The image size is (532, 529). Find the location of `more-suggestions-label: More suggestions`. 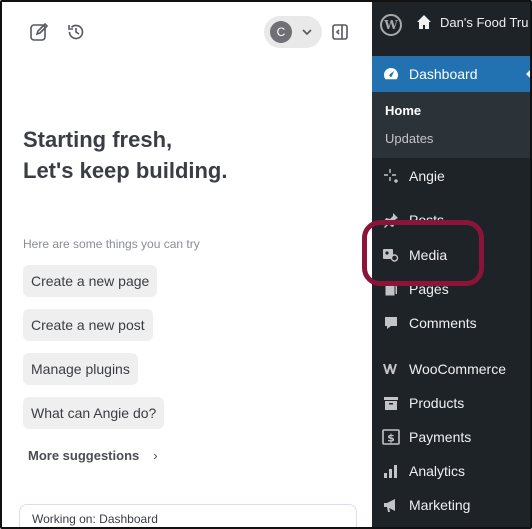

more-suggestions-label: More suggestions is located at coordinates (84, 455).